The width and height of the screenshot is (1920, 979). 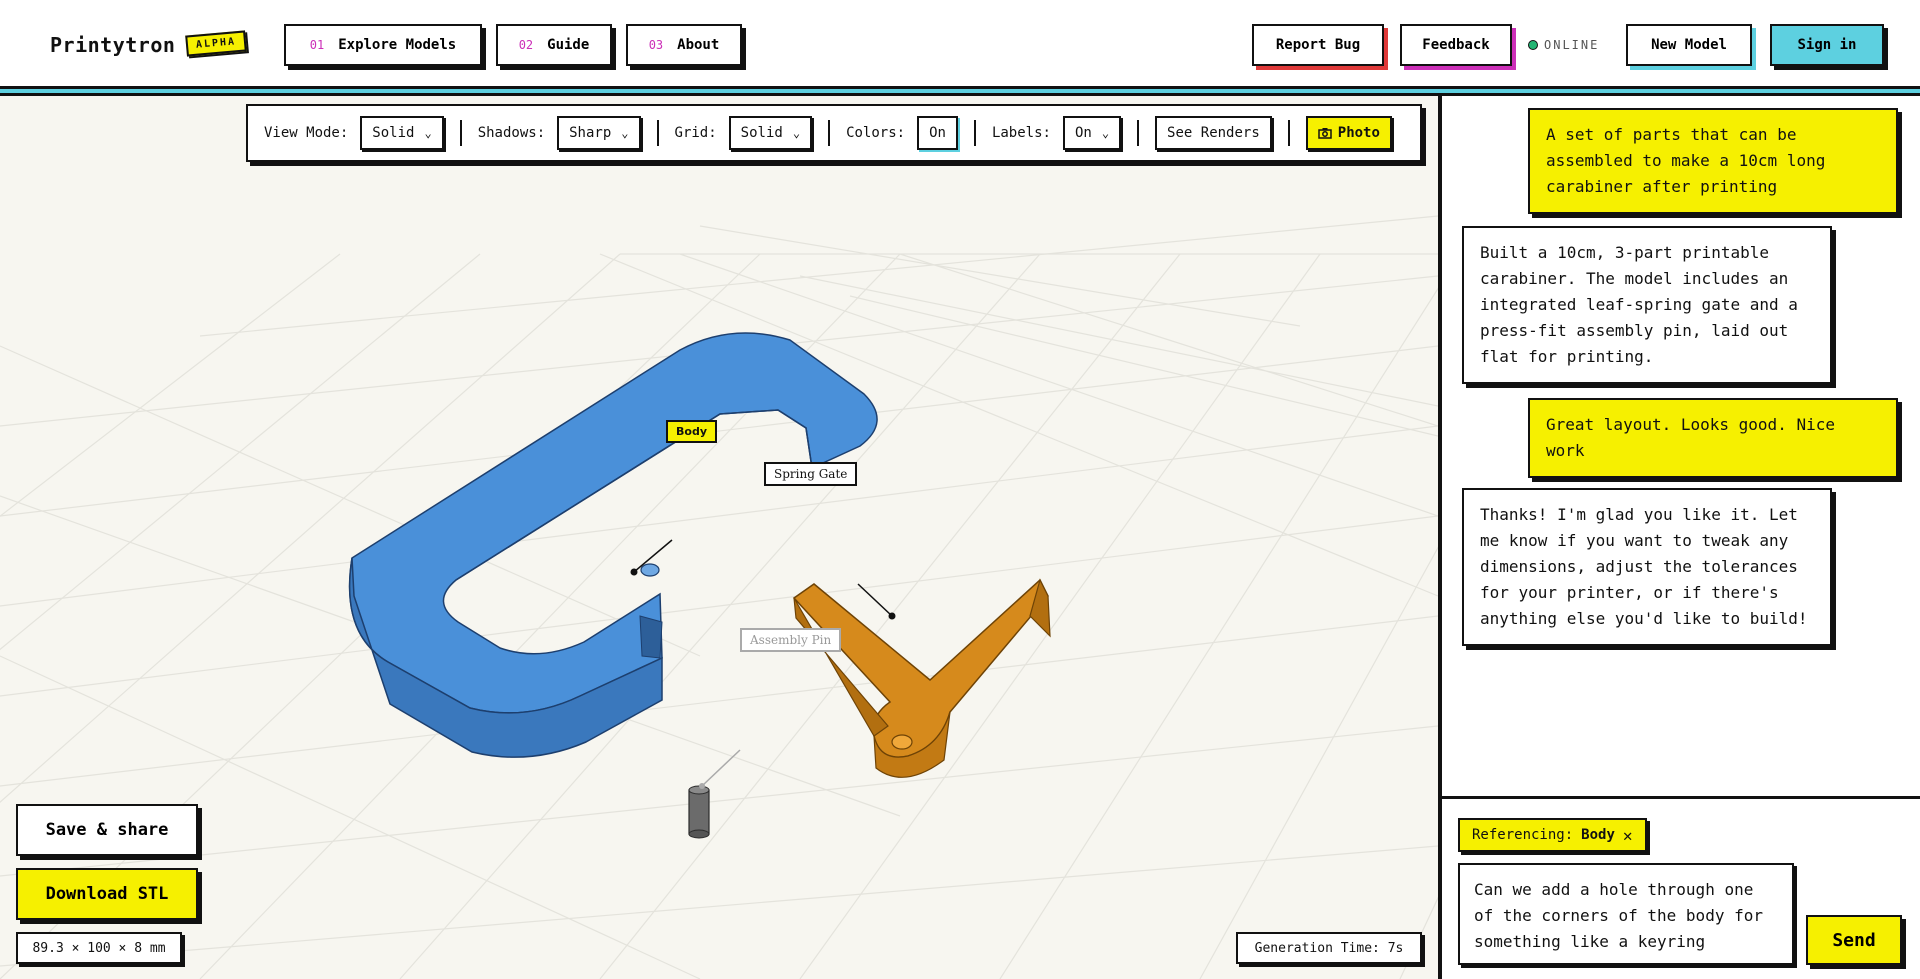 I want to click on new-model-button: New Model, so click(x=1689, y=45).